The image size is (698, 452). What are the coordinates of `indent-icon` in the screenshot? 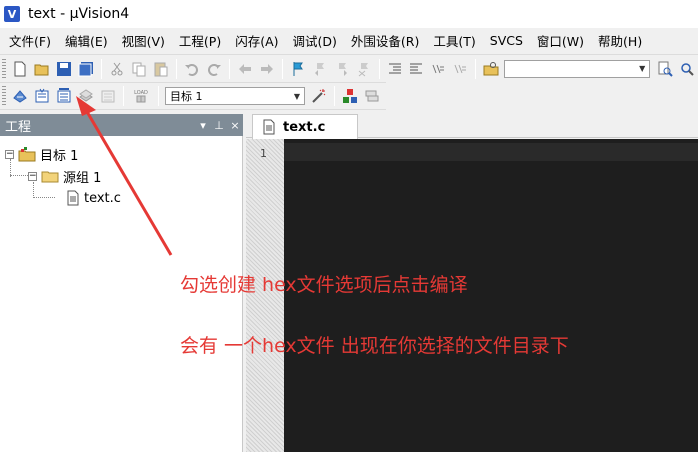 It's located at (394, 68).